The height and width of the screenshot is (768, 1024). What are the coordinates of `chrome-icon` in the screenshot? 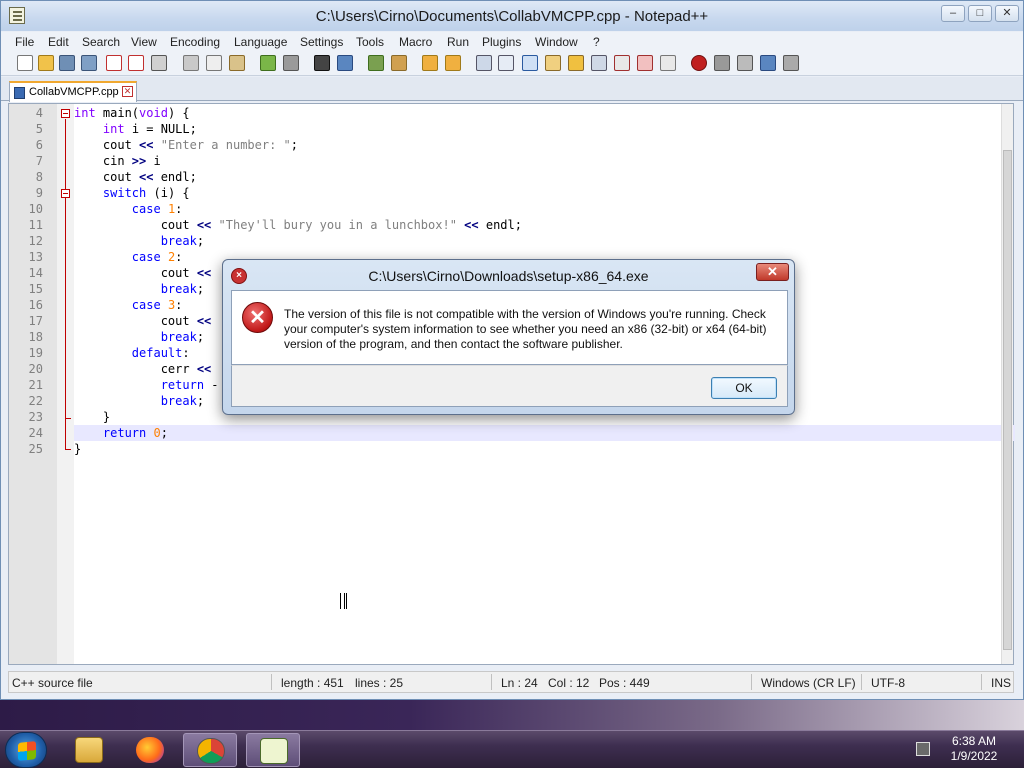 It's located at (211, 751).